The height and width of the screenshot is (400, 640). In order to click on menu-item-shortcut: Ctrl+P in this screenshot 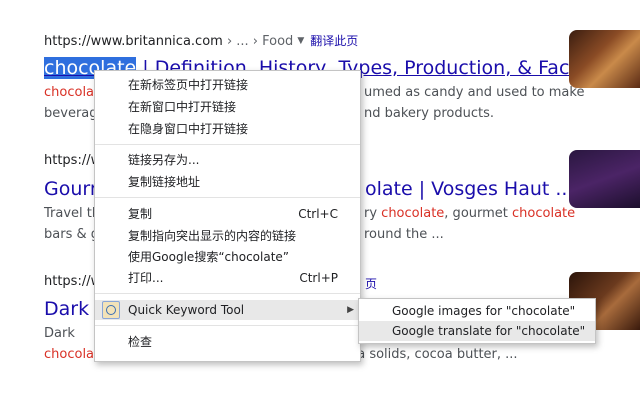, I will do `click(318, 278)`.